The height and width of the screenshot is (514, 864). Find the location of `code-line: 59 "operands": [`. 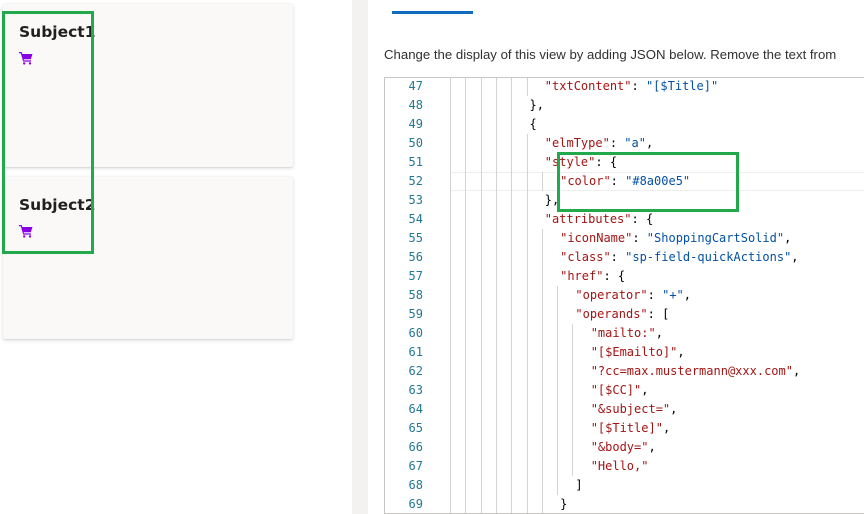

code-line: 59 "operands": [ is located at coordinates (624, 314).